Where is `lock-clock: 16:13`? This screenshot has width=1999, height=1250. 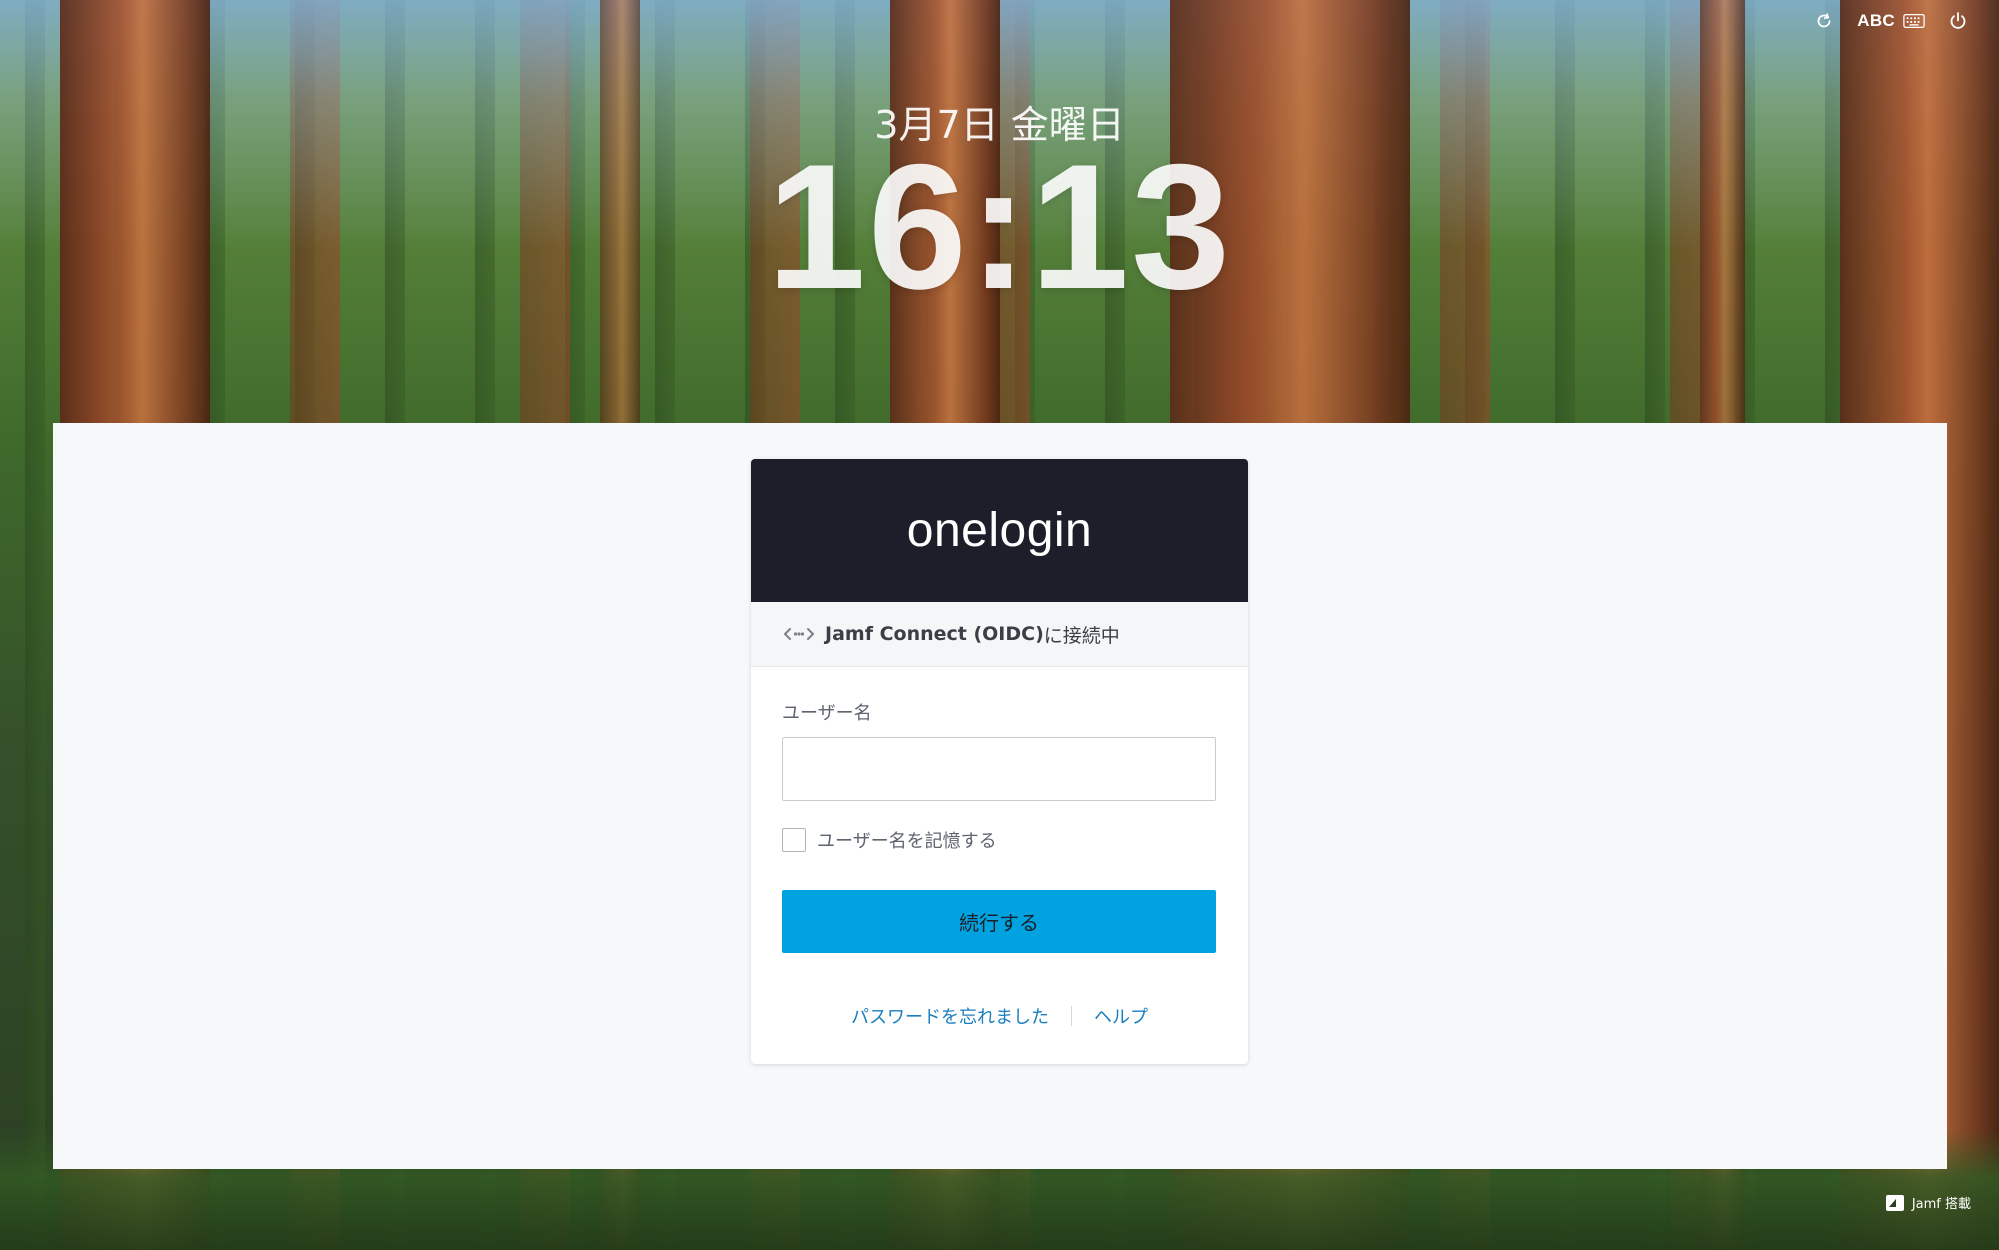
lock-clock: 16:13 is located at coordinates (999, 226).